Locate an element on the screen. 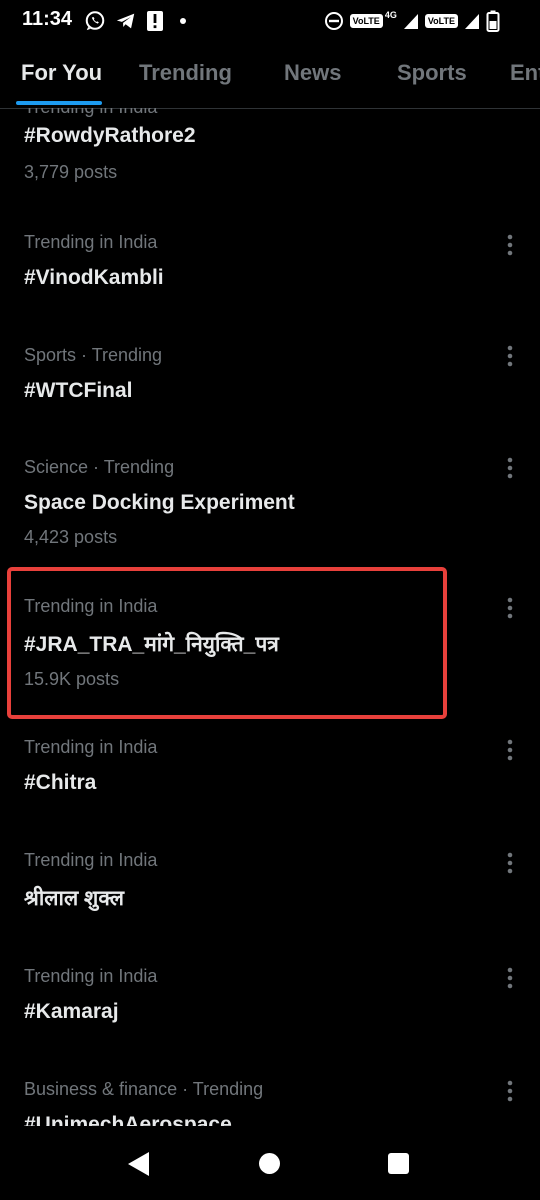 This screenshot has width=540, height=1200. system-status-icons: VoLTE 4G VoLTE is located at coordinates (412, 21).